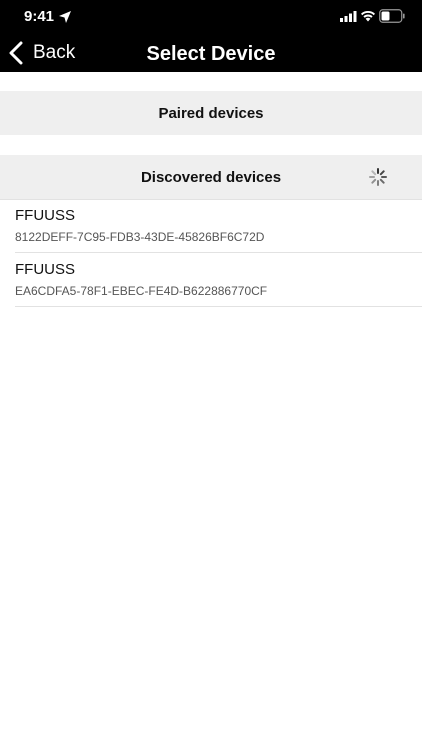 This screenshot has width=422, height=750. I want to click on device-identifier: EA6CDFA5-78F1-EBEC-FE4D-B622886770CF, so click(141, 291).